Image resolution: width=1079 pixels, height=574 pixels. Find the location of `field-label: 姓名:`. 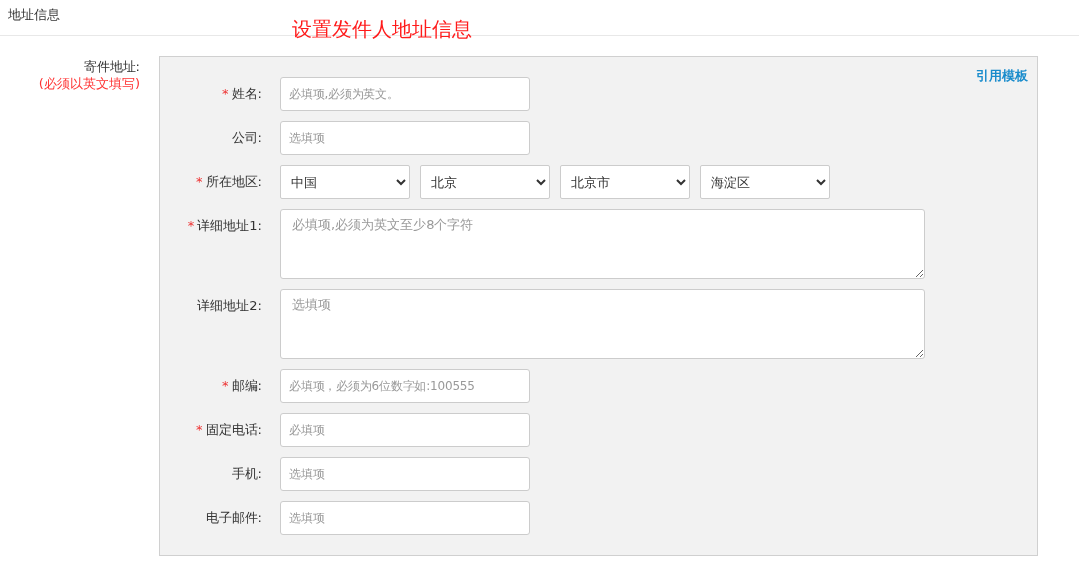

field-label: 姓名: is located at coordinates (246, 93).